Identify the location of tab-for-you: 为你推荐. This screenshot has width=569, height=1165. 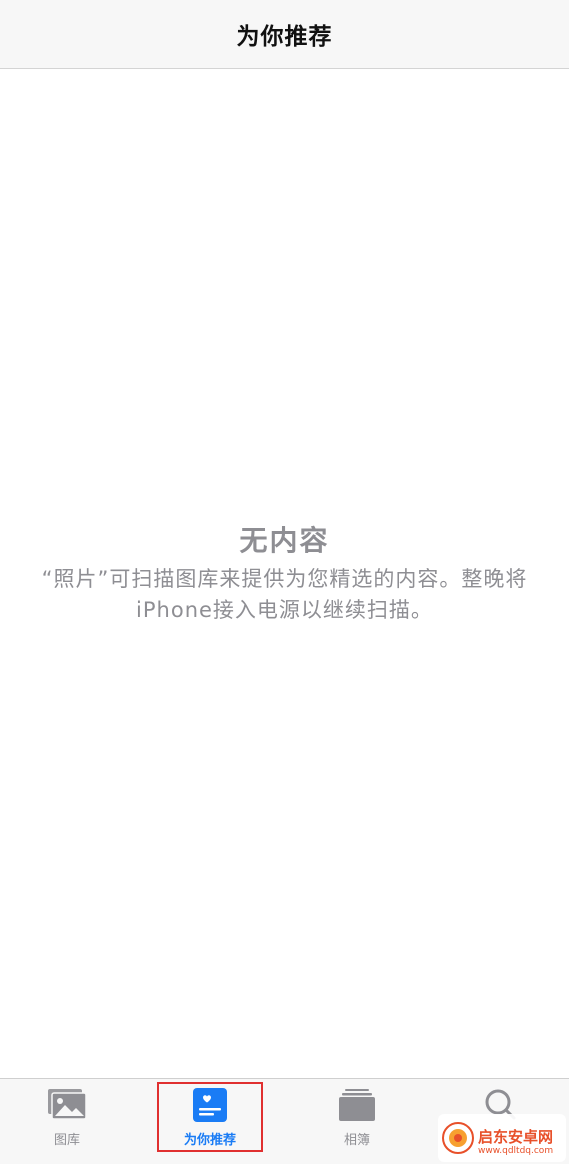
(210, 1122).